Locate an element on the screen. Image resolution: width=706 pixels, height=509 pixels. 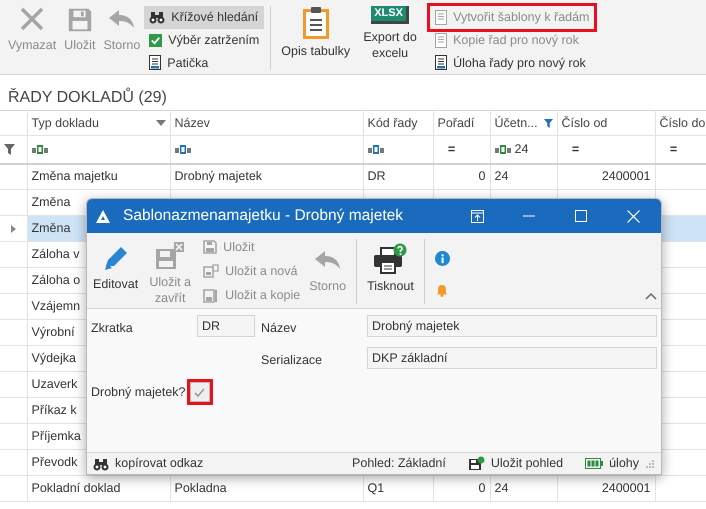
restore-icon is located at coordinates (477, 216).